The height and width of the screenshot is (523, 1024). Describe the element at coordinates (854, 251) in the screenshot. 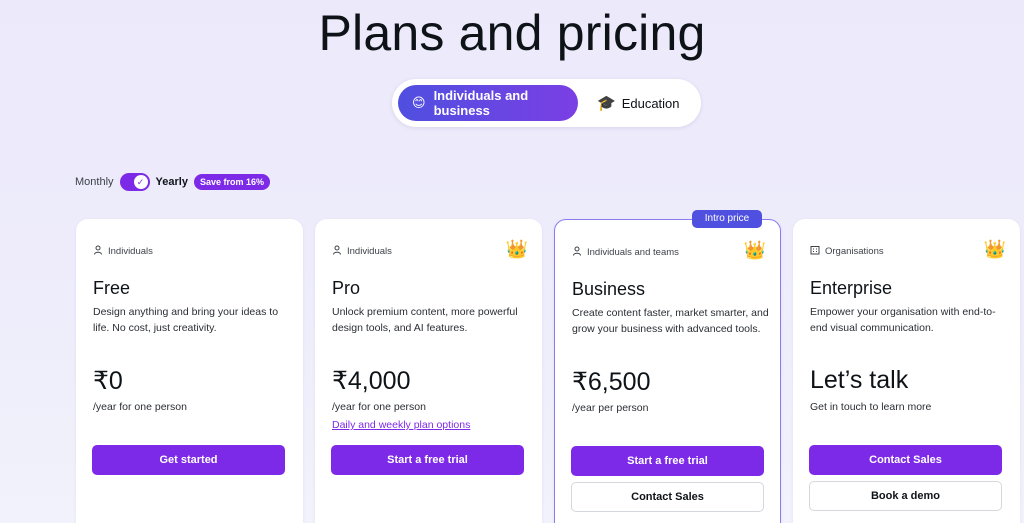

I see `plan-audience-label: Organisations` at that location.